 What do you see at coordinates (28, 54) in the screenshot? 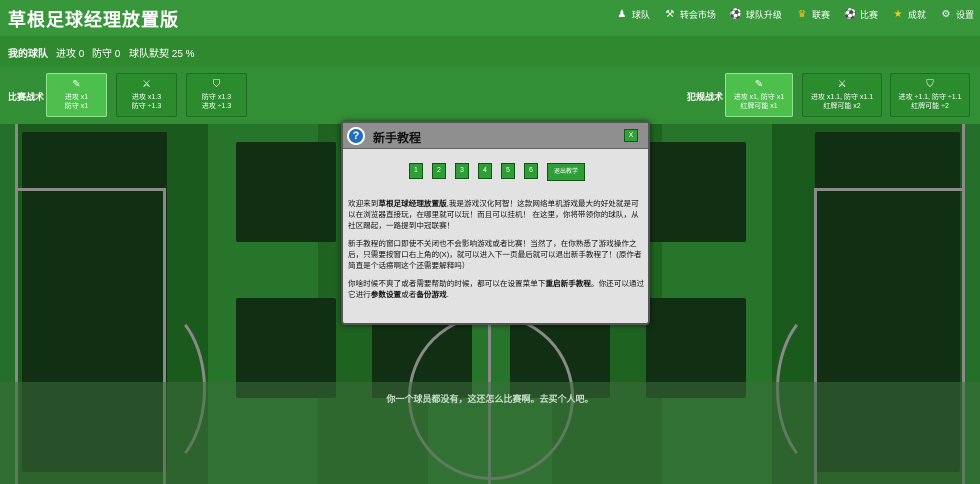
I see `team-label: 我的球队` at bounding box center [28, 54].